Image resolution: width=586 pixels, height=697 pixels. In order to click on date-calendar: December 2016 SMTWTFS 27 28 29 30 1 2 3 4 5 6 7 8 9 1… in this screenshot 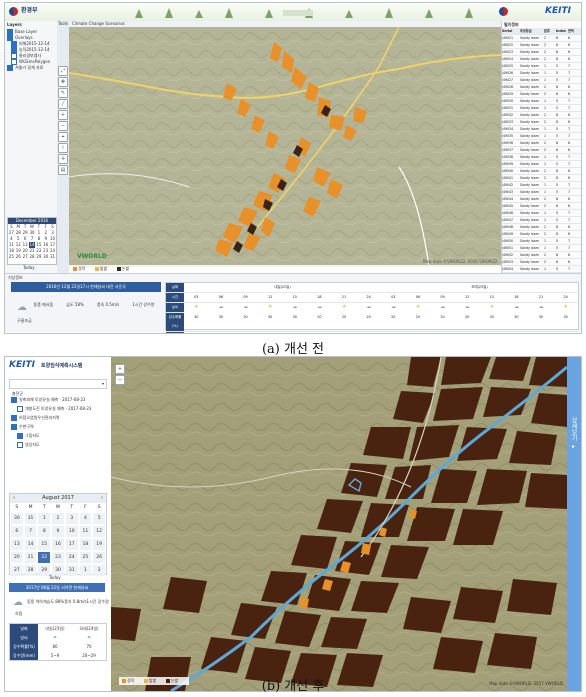, I will do `click(32, 241)`.